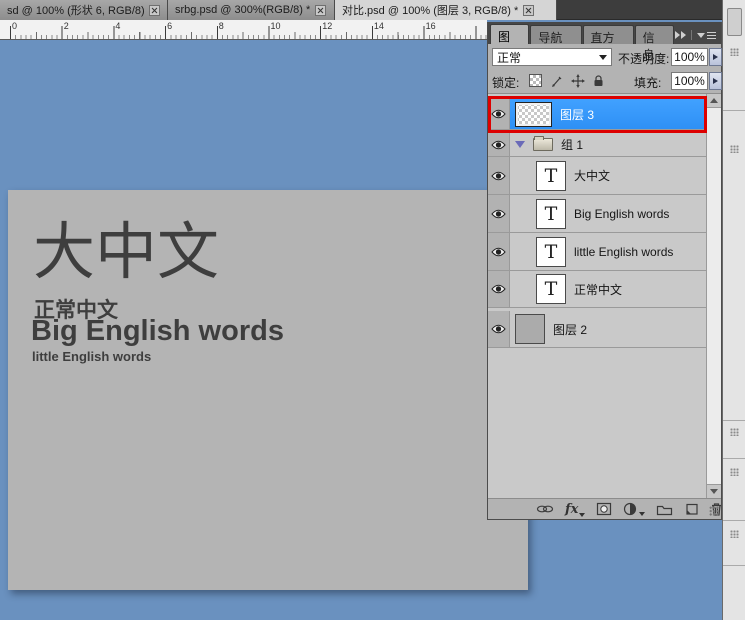  What do you see at coordinates (430, 26) in the screenshot?
I see `ruler-label: 16` at bounding box center [430, 26].